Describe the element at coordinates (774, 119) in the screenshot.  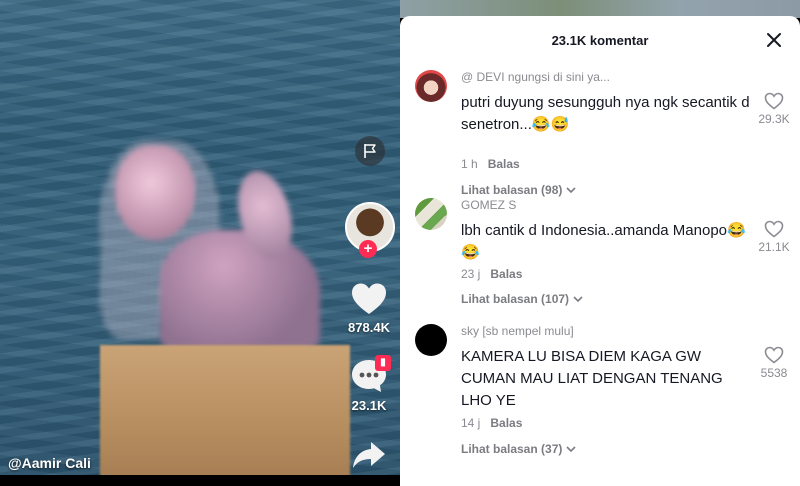
I see `comment-like-count: 29.3K` at that location.